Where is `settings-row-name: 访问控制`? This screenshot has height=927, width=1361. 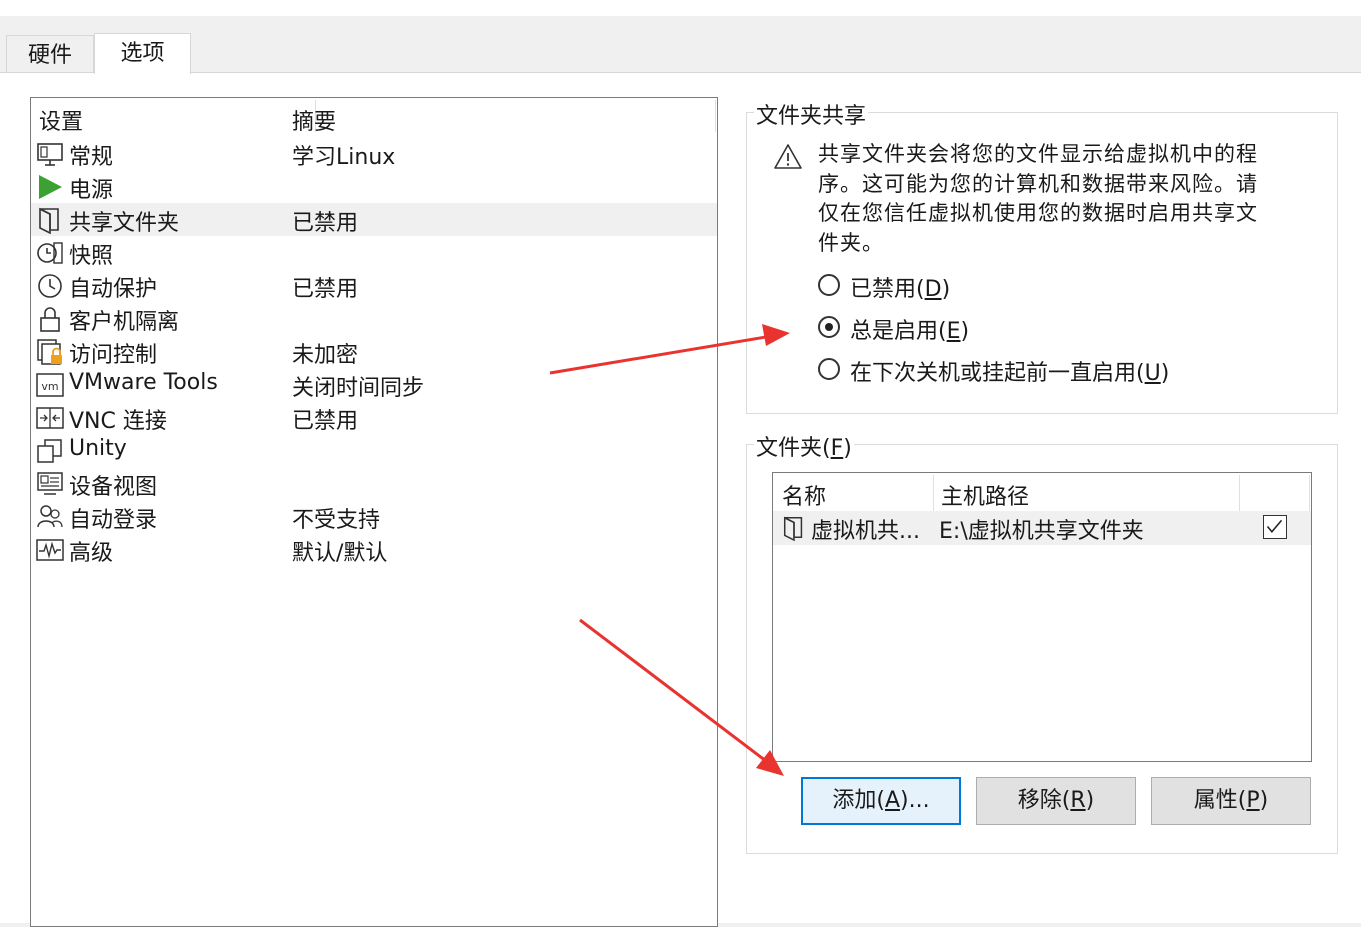
settings-row-name: 访问控制 is located at coordinates (113, 355).